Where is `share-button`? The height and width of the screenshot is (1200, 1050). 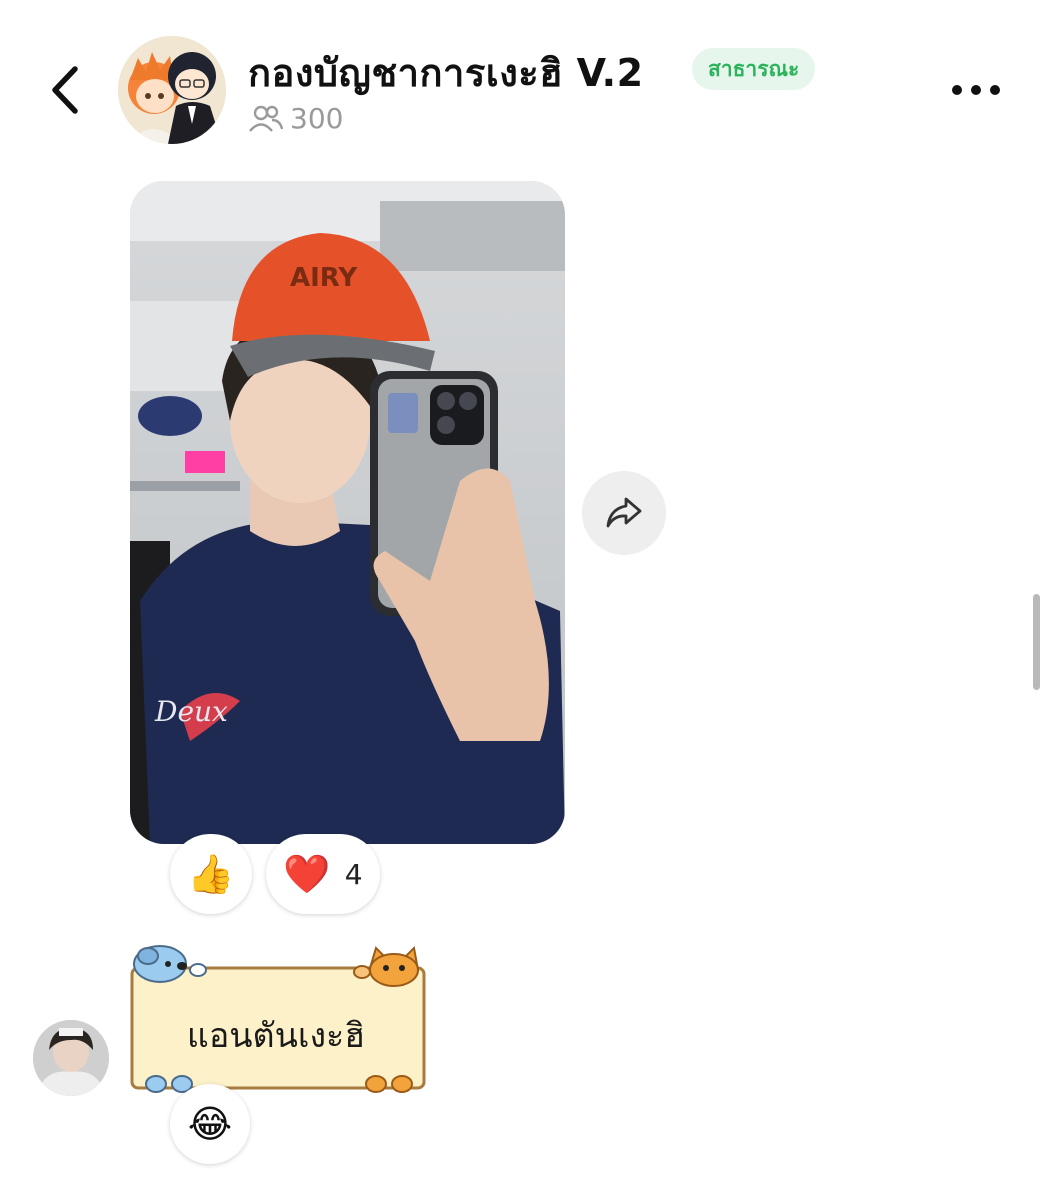
share-button is located at coordinates (624, 513).